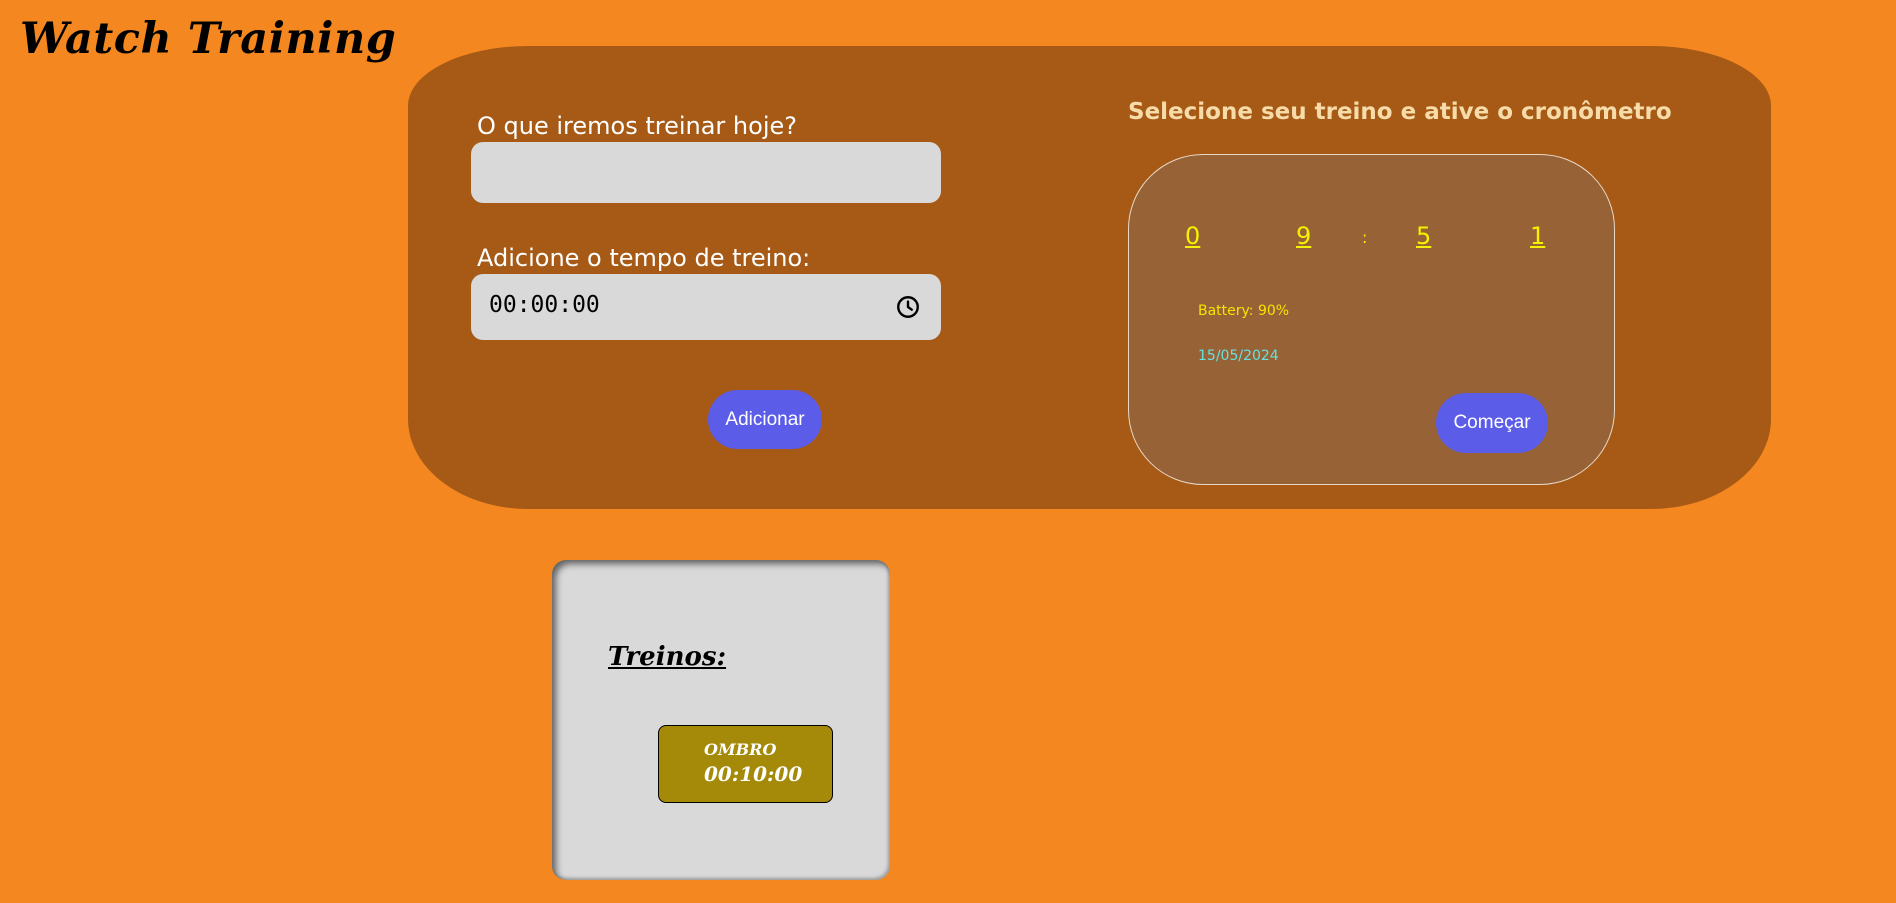 The image size is (1896, 903). What do you see at coordinates (644, 258) in the screenshot?
I see `time-label: Adicione o tempo de treino:` at bounding box center [644, 258].